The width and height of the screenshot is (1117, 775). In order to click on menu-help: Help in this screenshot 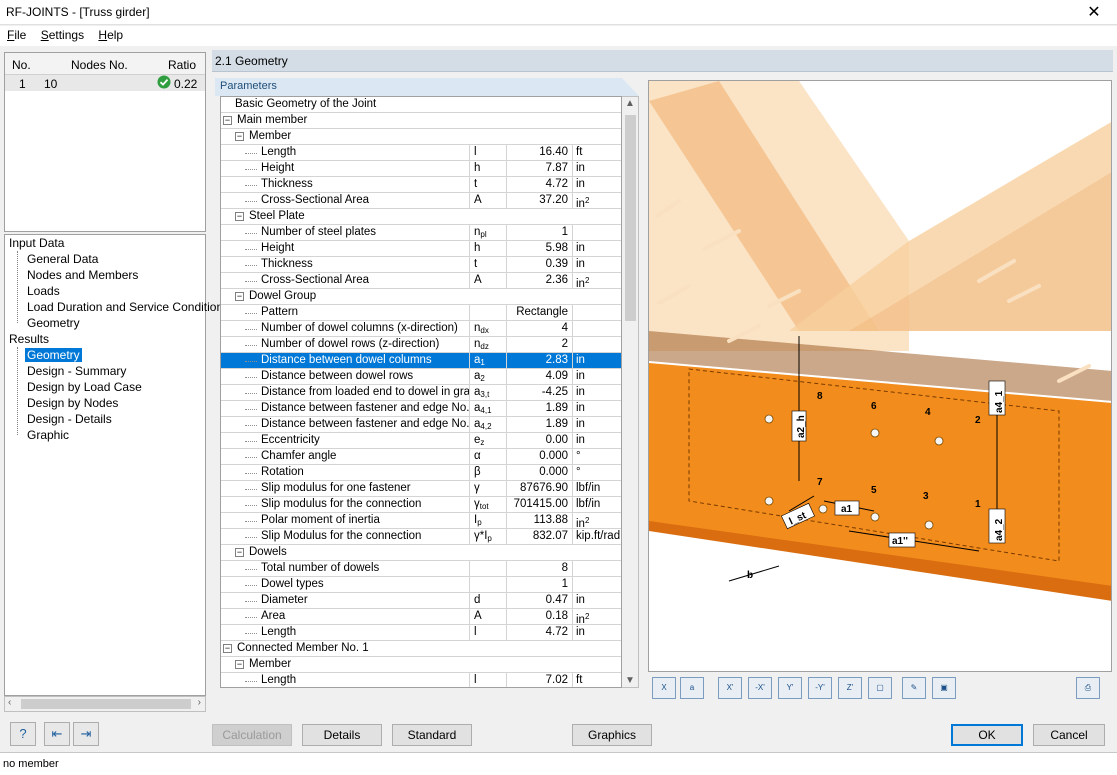, I will do `click(109, 34)`.